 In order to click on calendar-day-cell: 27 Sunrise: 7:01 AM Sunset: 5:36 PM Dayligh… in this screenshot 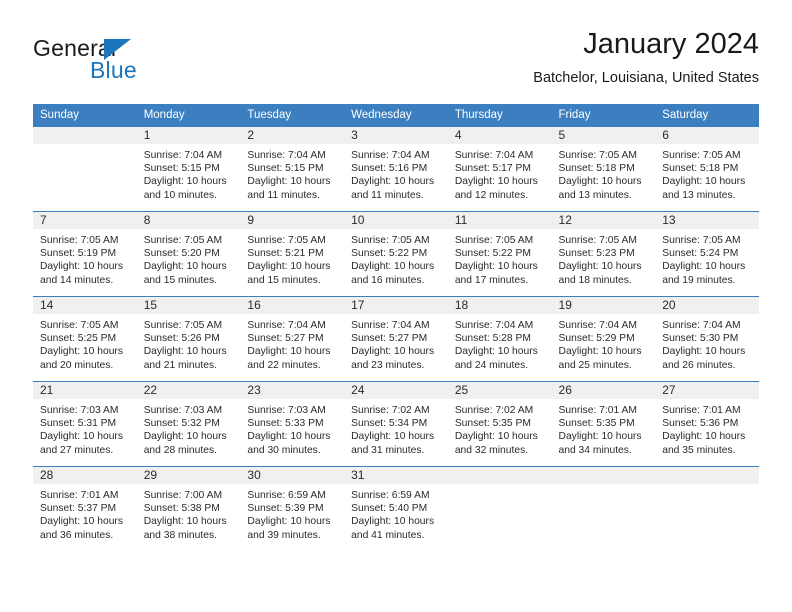, I will do `click(707, 424)`.